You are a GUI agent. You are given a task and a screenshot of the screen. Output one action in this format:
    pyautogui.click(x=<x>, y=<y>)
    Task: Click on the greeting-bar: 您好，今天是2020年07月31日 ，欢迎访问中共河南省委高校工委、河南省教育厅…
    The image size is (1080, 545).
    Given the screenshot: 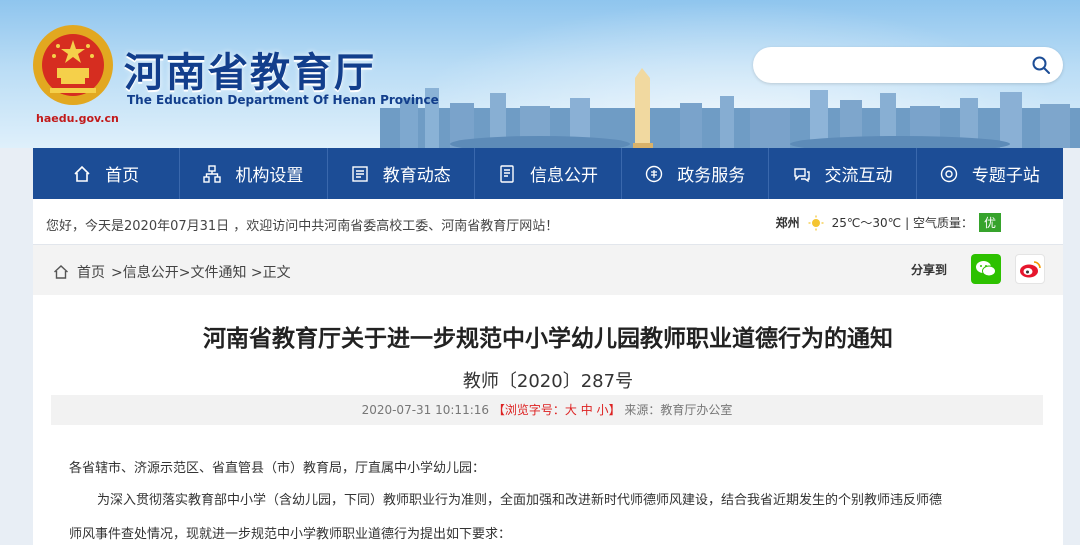 What is the action you would take?
    pyautogui.click(x=548, y=222)
    